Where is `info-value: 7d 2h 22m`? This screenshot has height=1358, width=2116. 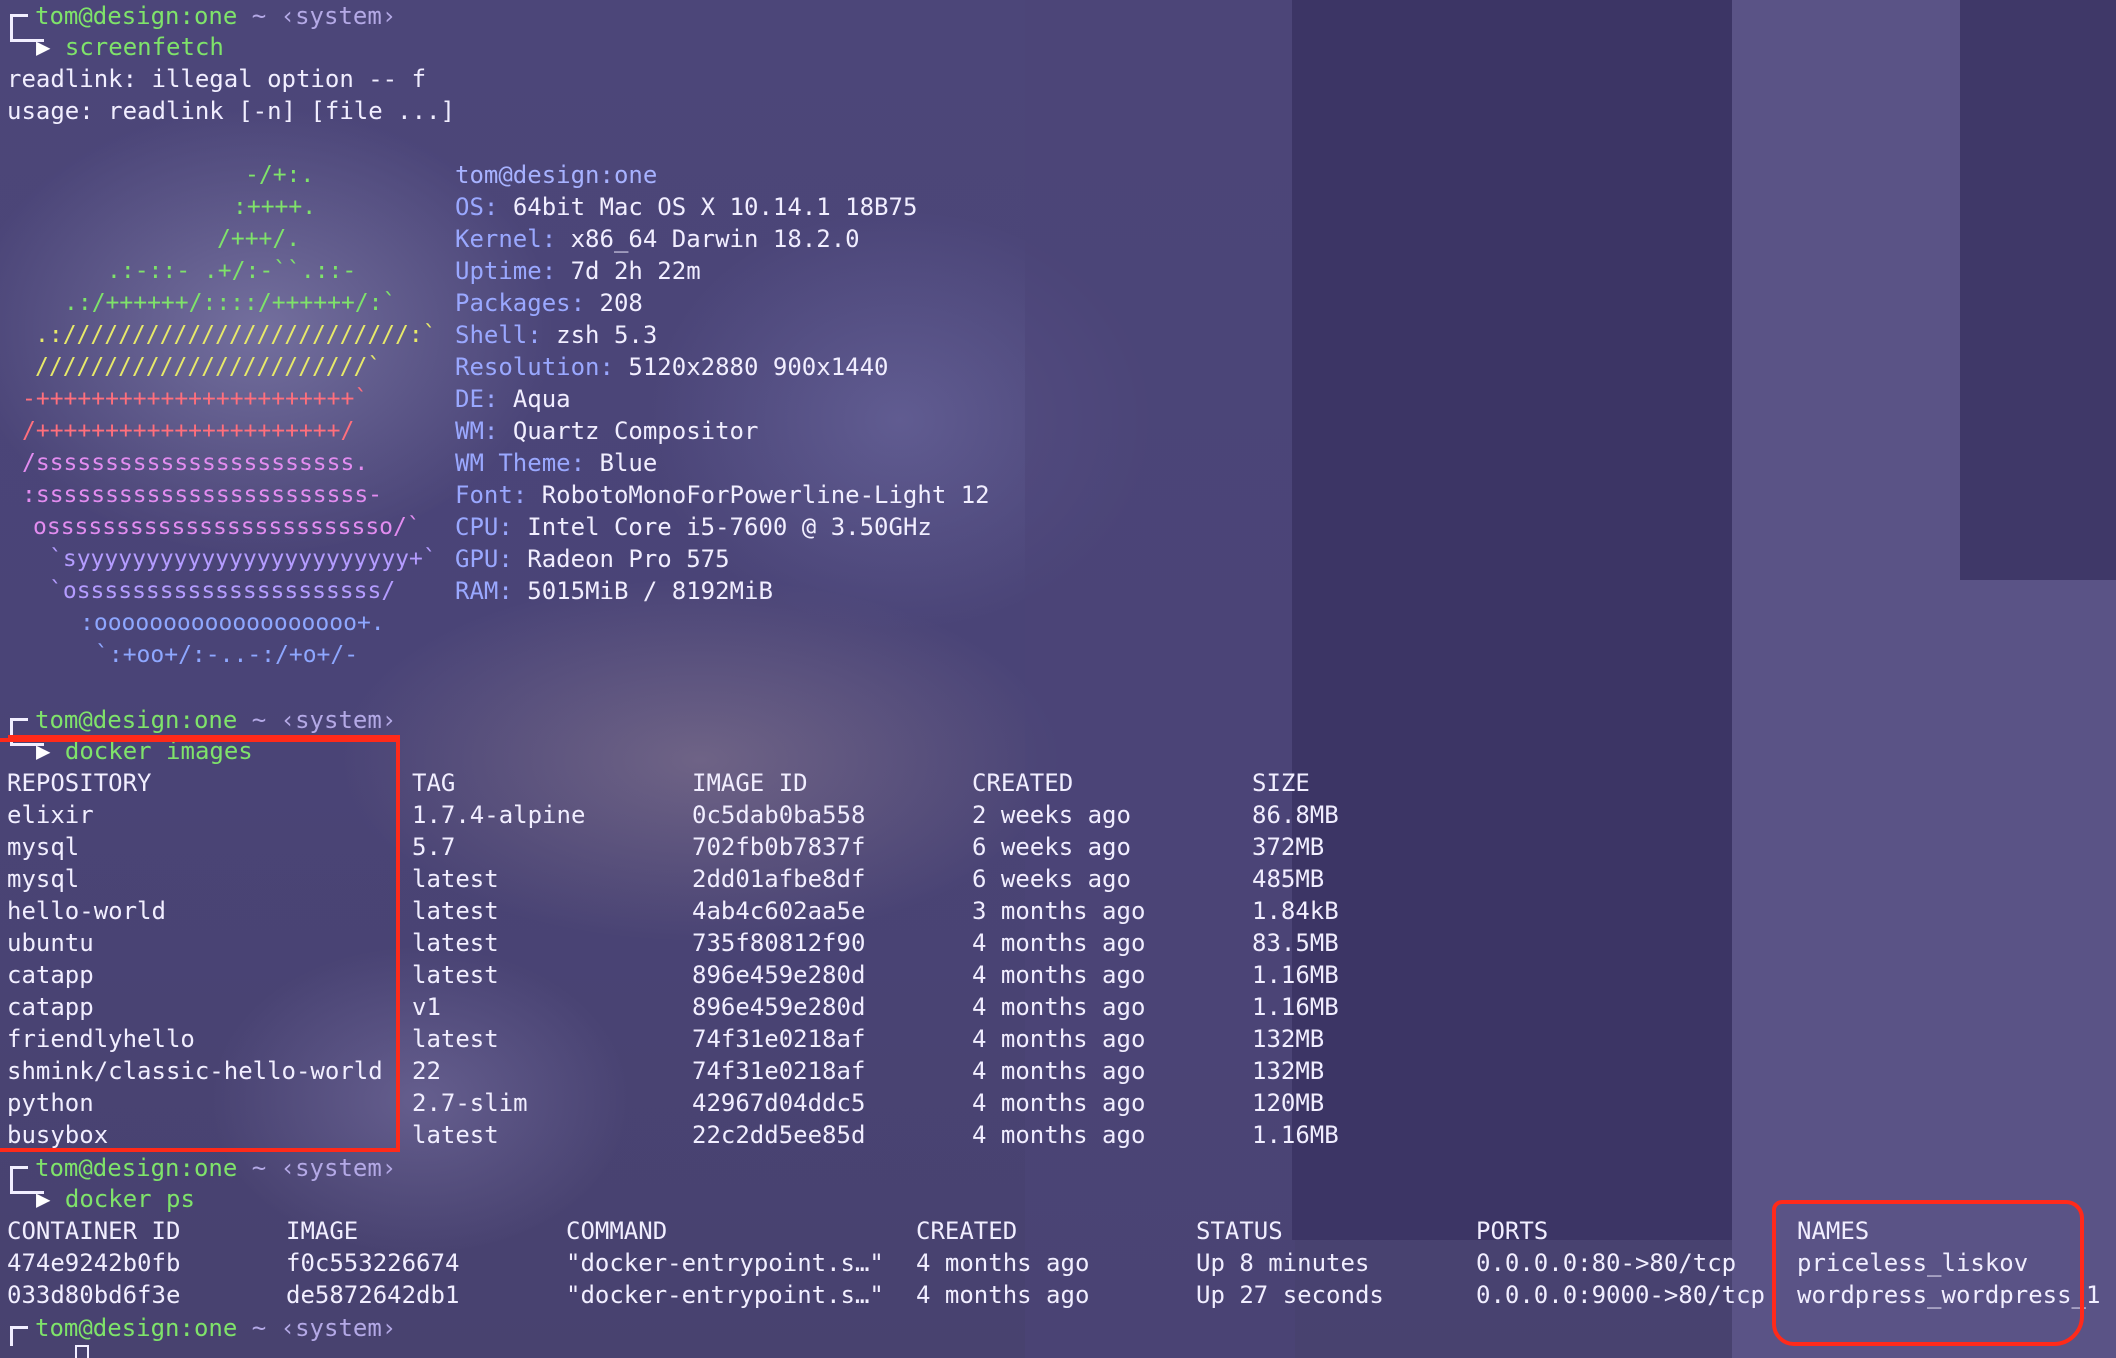 info-value: 7d 2h 22m is located at coordinates (635, 271).